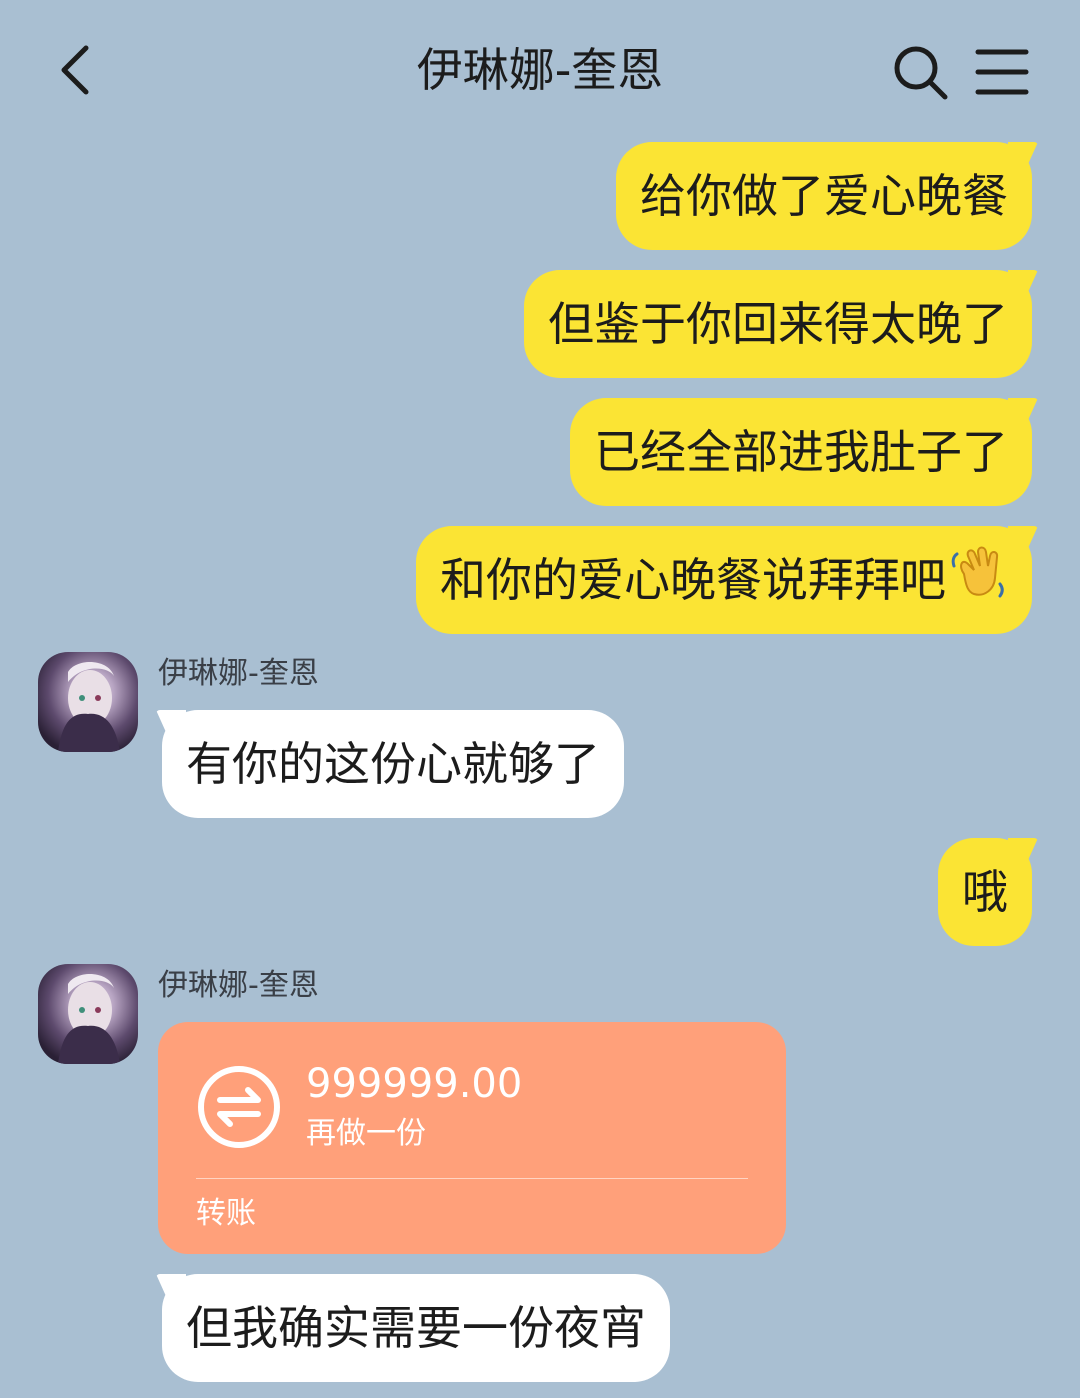 The image size is (1080, 1398). Describe the element at coordinates (366, 1133) in the screenshot. I see `transfer-note: 再做一份` at that location.